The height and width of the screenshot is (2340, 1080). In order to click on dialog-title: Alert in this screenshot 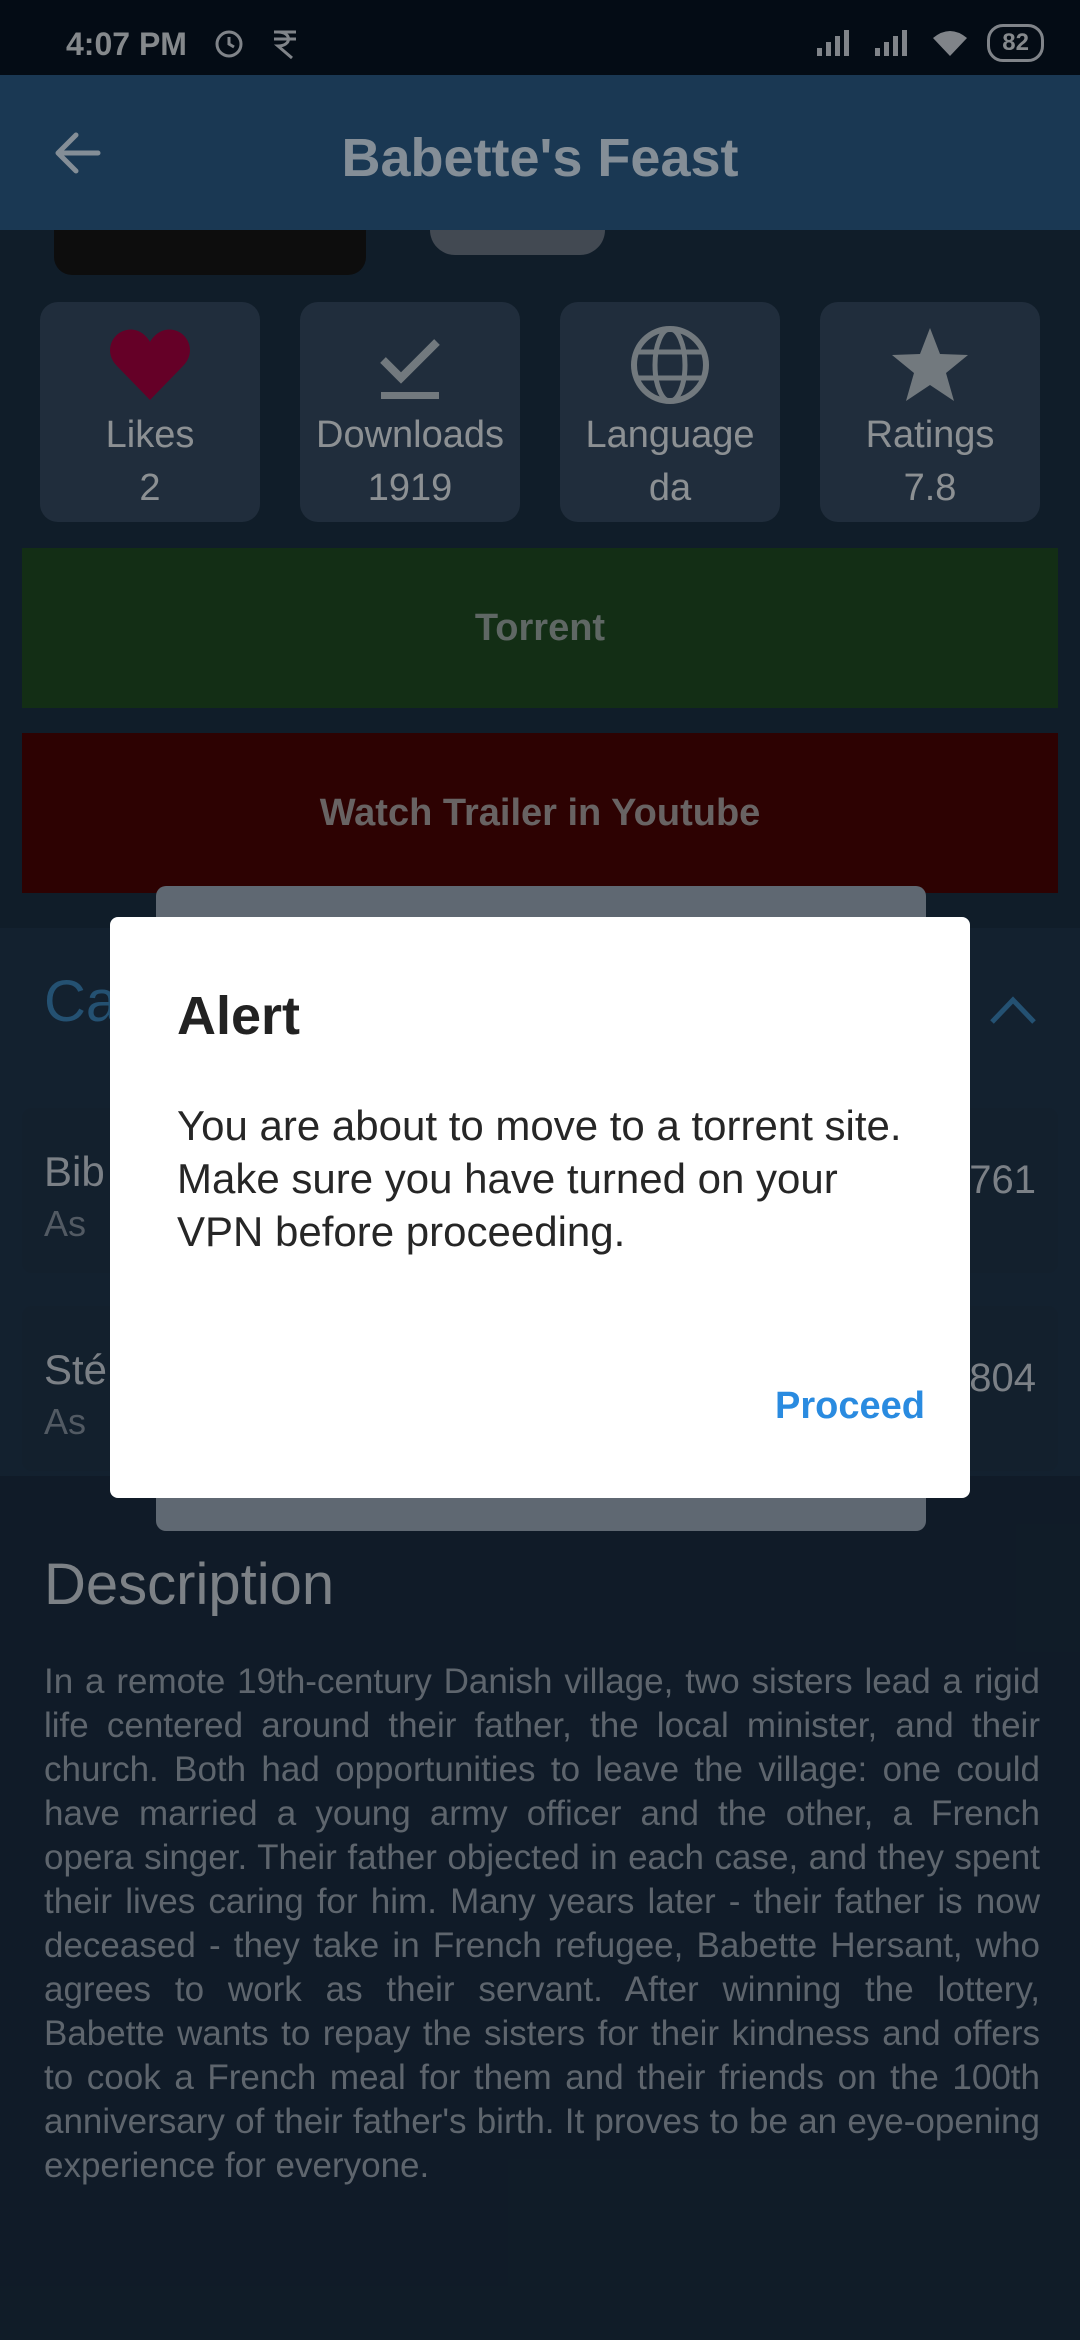, I will do `click(239, 1016)`.